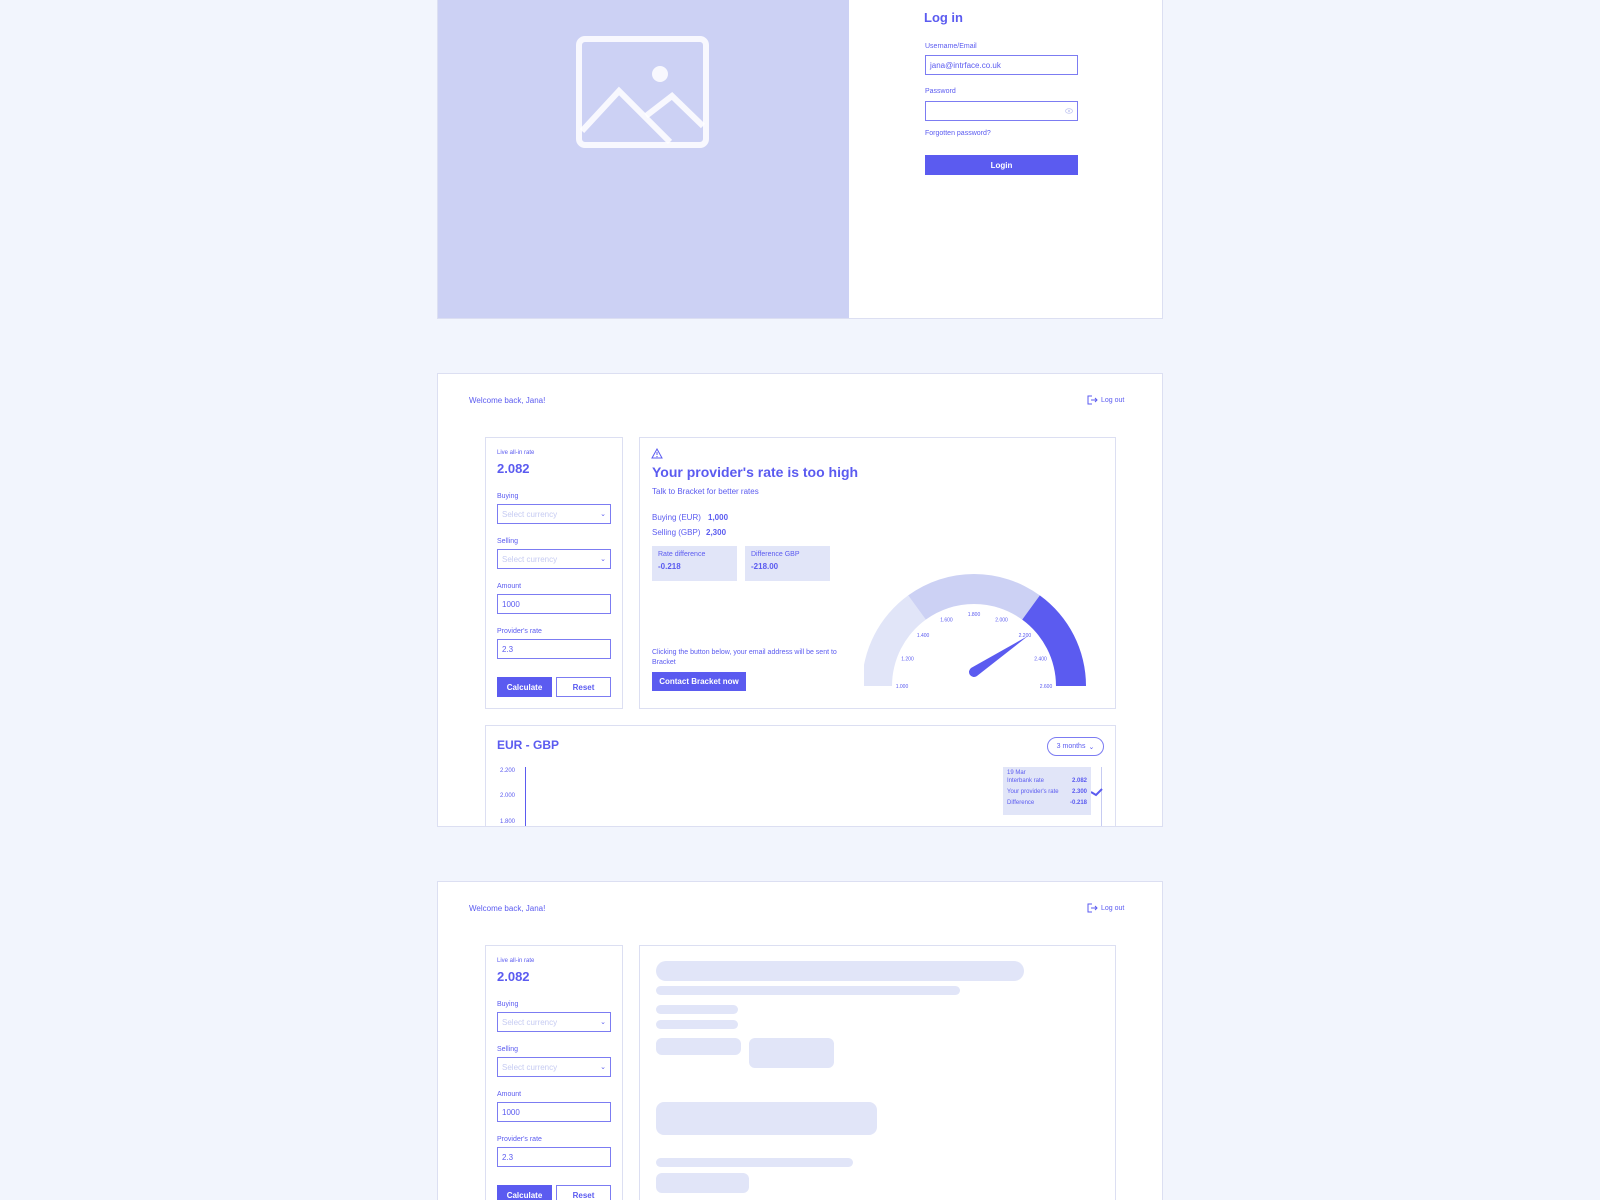  I want to click on buying-summary-label: Buying (EUR), so click(676, 517).